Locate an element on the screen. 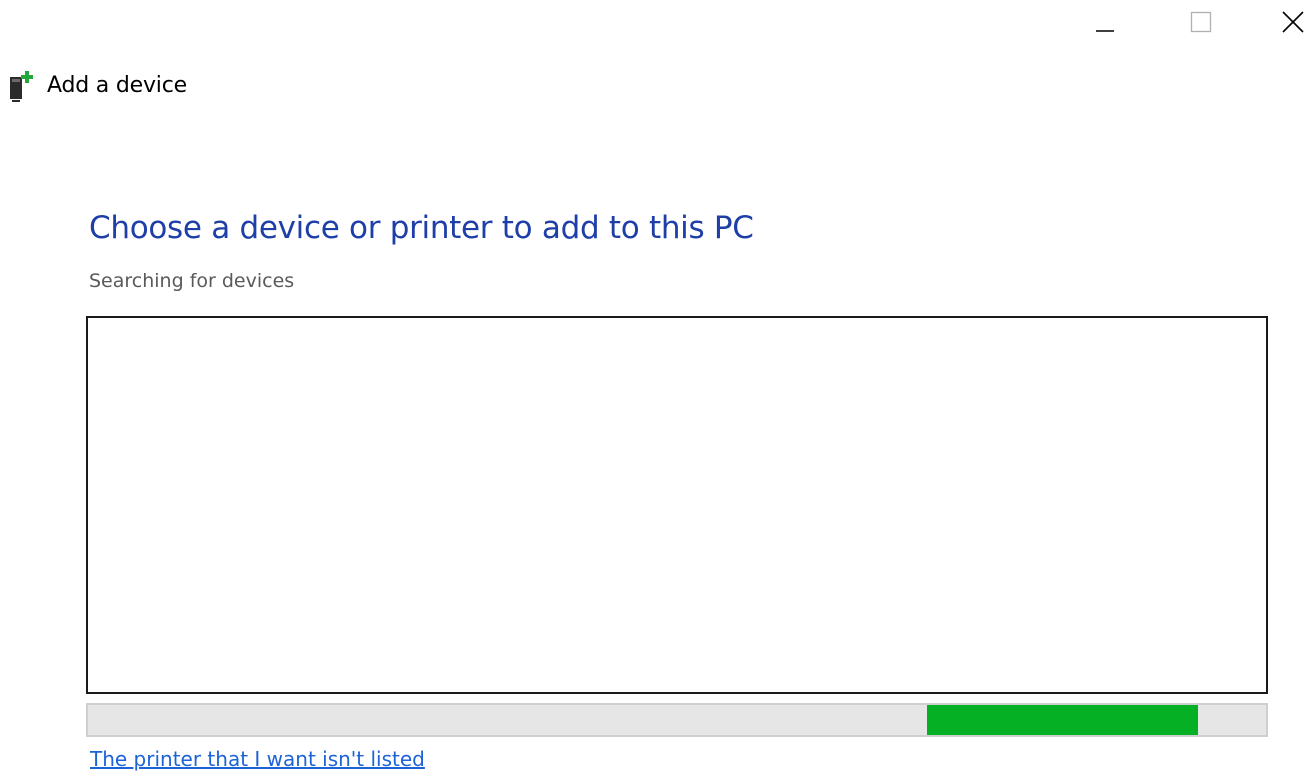 Image resolution: width=1316 pixels, height=779 pixels. maximize-icon is located at coordinates (1201, 22).